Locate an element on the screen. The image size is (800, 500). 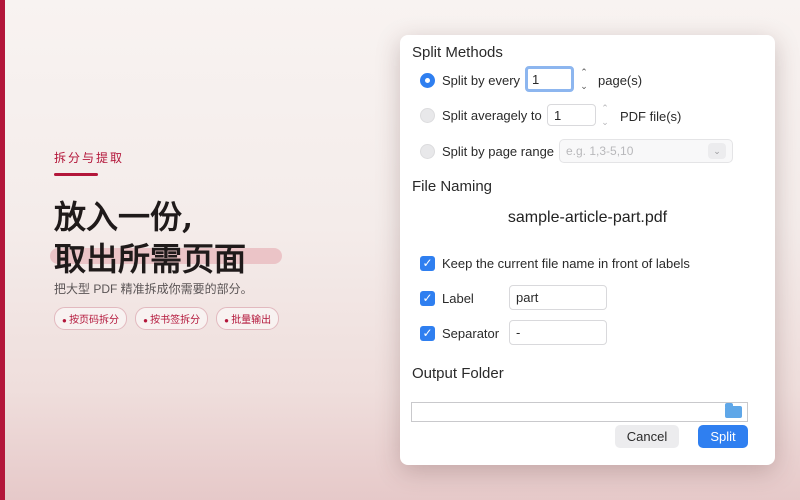
chip-split-by-page: 按页码拆分 is located at coordinates (91, 318).